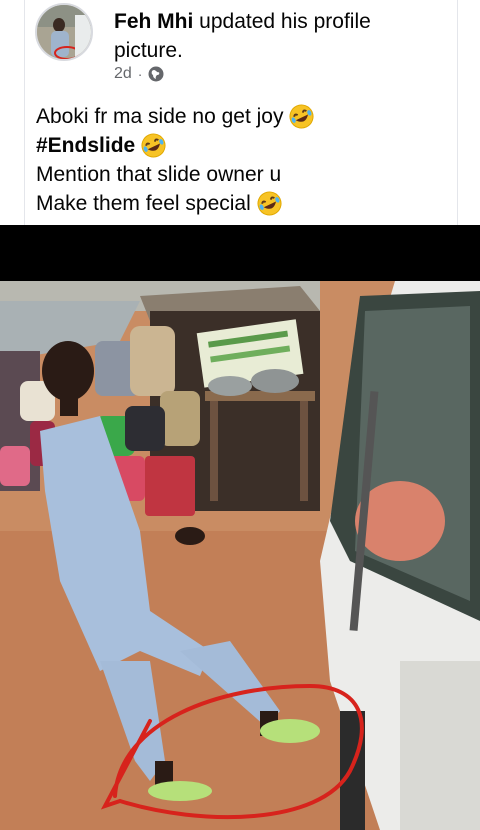 This screenshot has width=480, height=830. What do you see at coordinates (123, 74) in the screenshot?
I see `post-time: 2d` at bounding box center [123, 74].